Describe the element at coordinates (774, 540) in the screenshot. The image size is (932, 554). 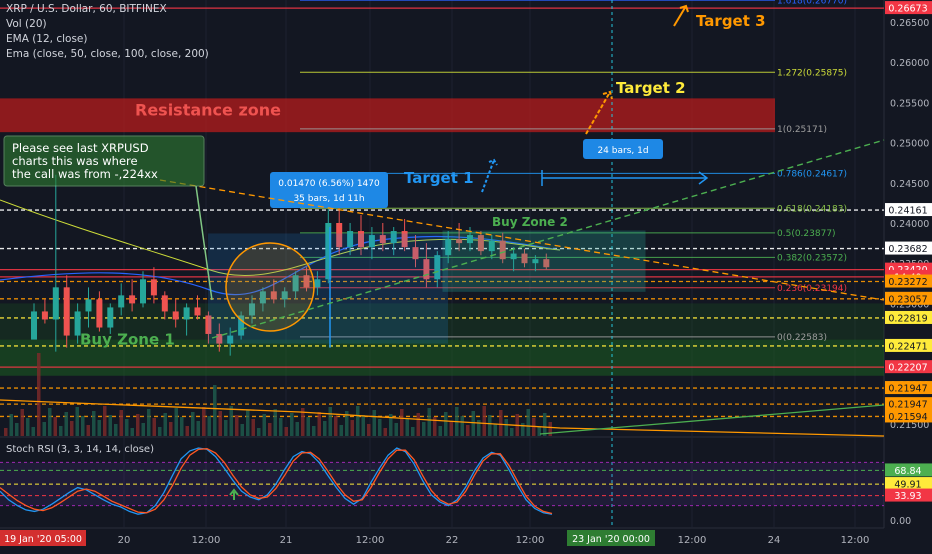
I see `x-tick-label: 24` at that location.